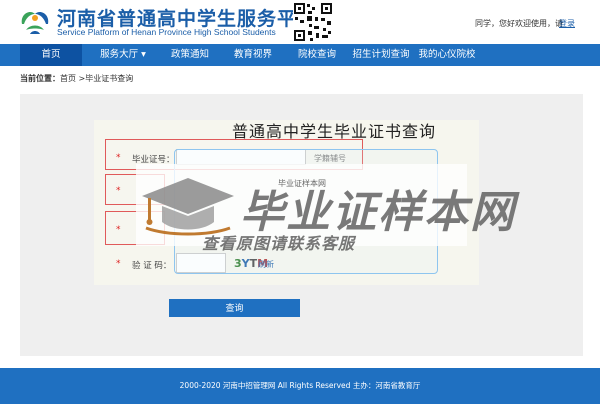 This screenshot has height=418, width=600. What do you see at coordinates (279, 243) in the screenshot?
I see `watermark-subtext: 查看原图请联系客服` at bounding box center [279, 243].